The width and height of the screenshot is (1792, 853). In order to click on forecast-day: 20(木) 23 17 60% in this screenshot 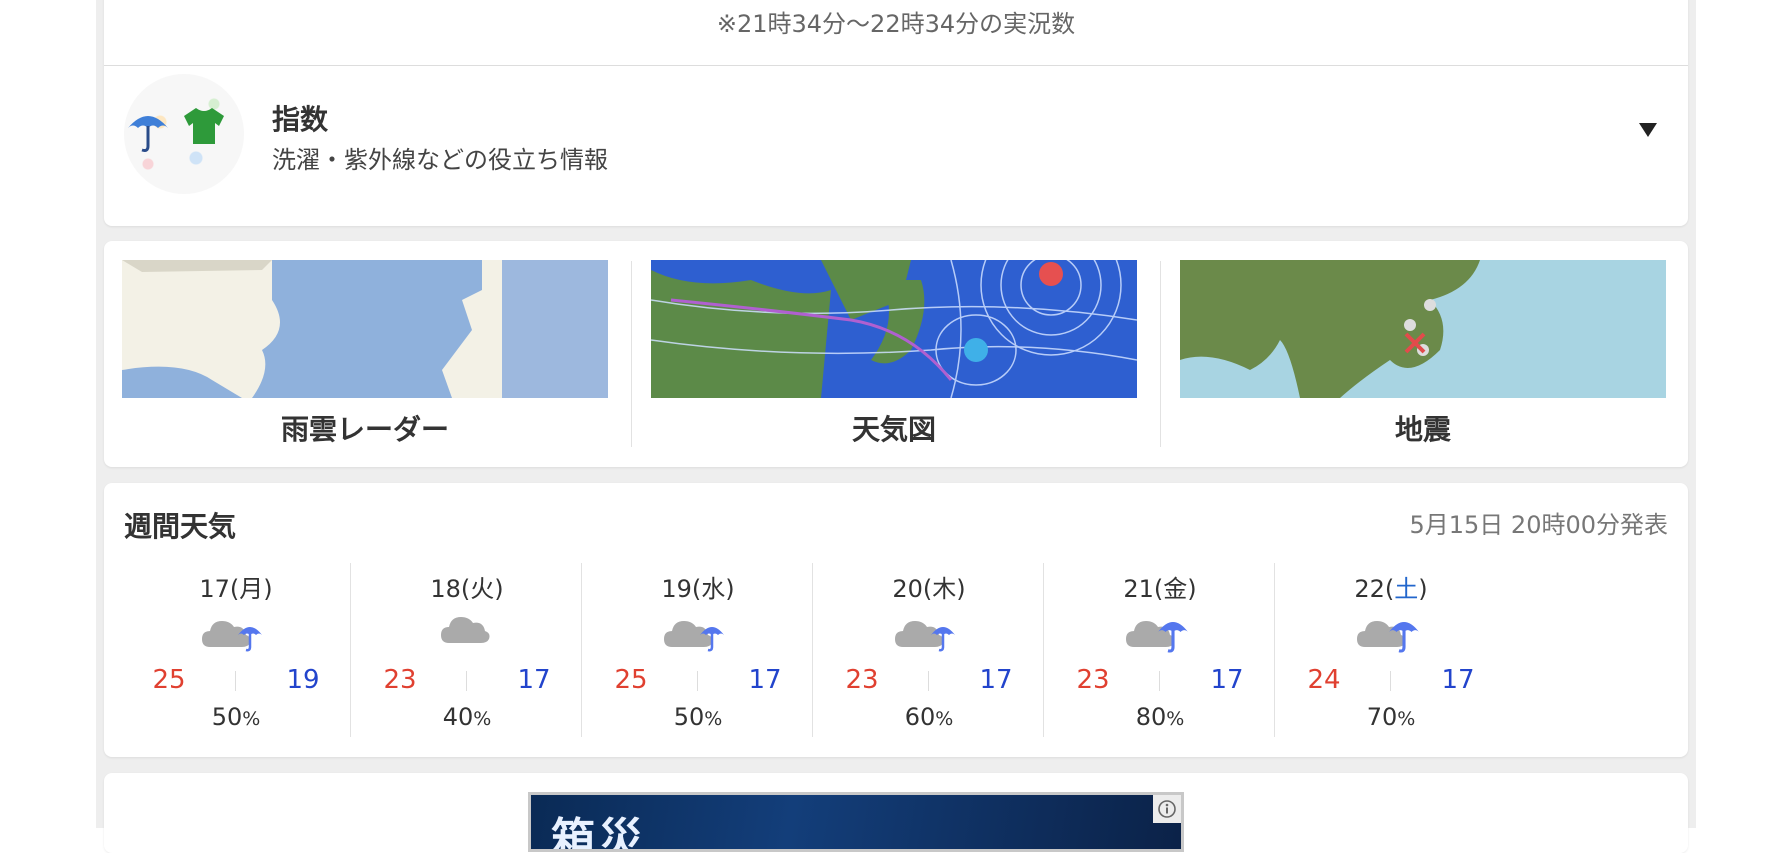, I will do `click(929, 650)`.